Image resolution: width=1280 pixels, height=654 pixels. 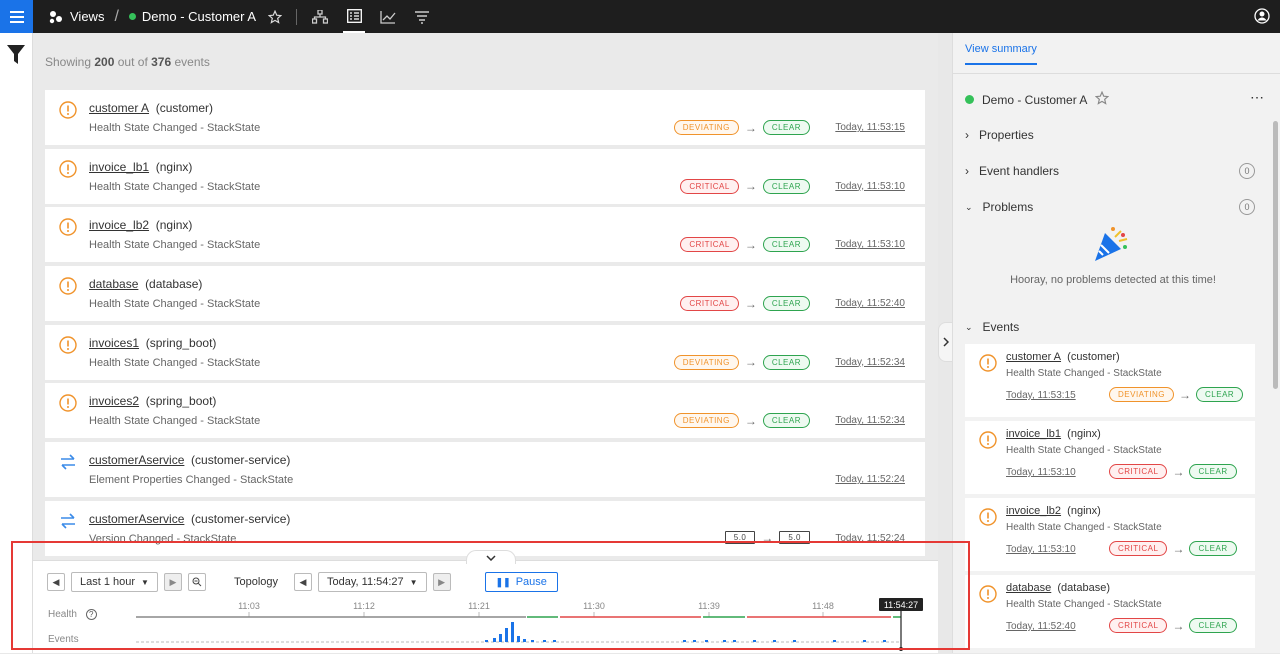 I want to click on topology-view-icon, so click(x=320, y=16).